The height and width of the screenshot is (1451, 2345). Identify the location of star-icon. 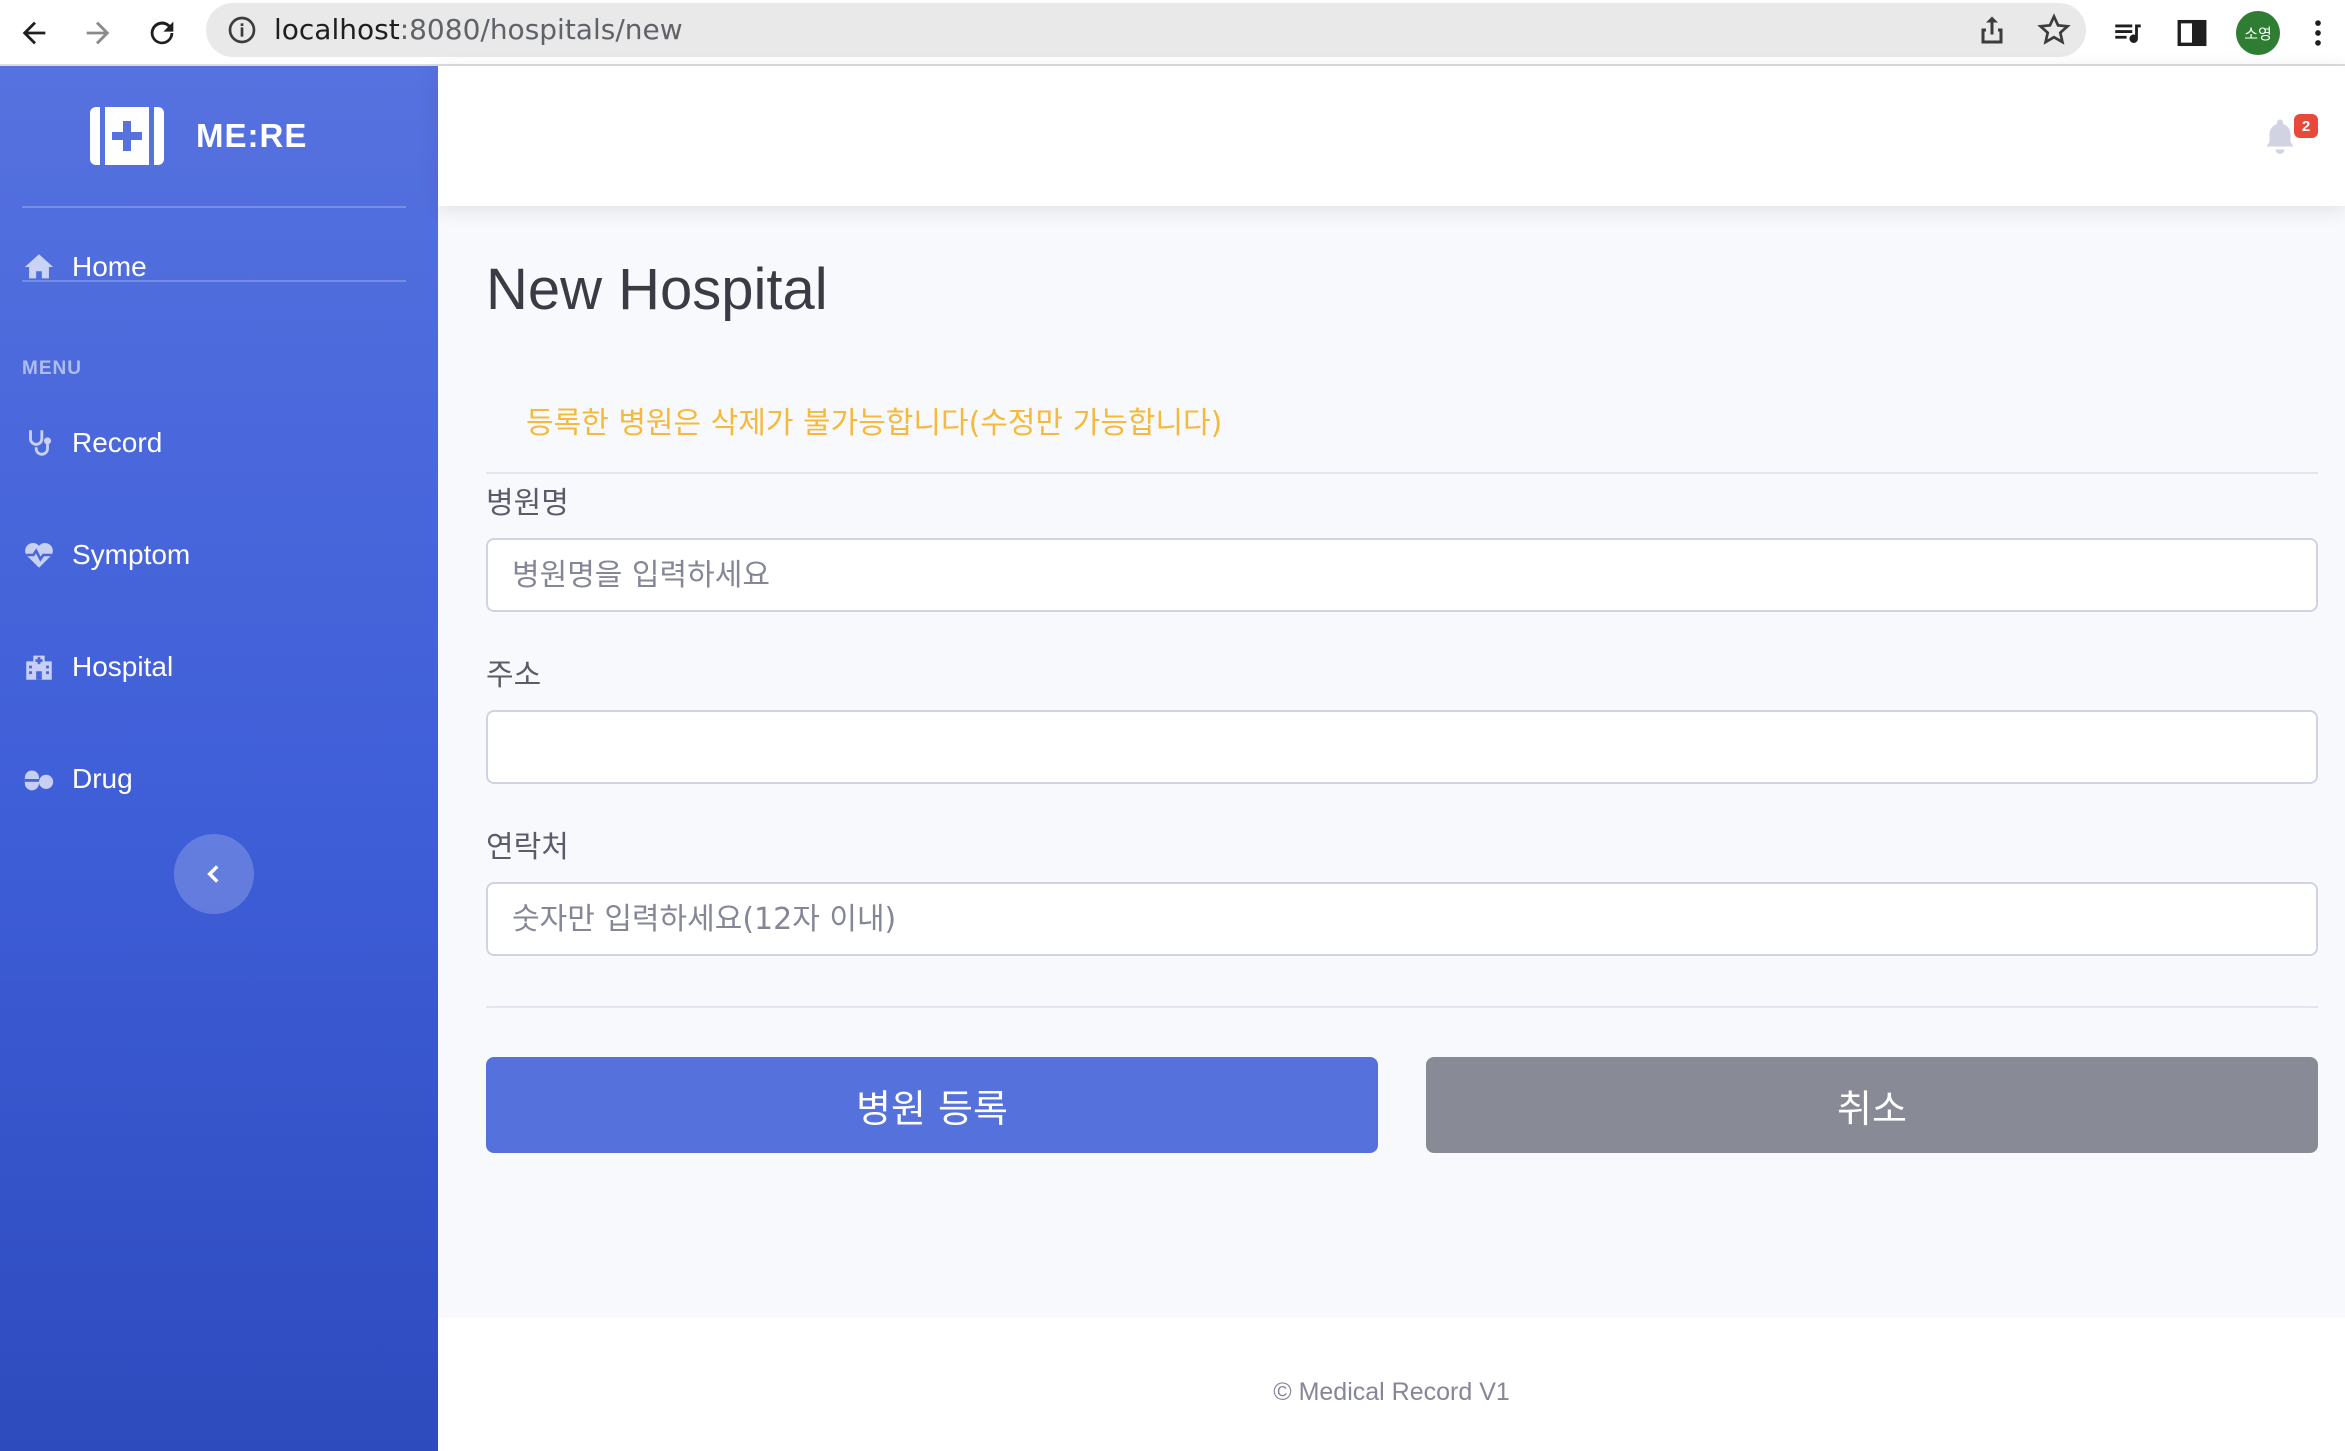
(2054, 29).